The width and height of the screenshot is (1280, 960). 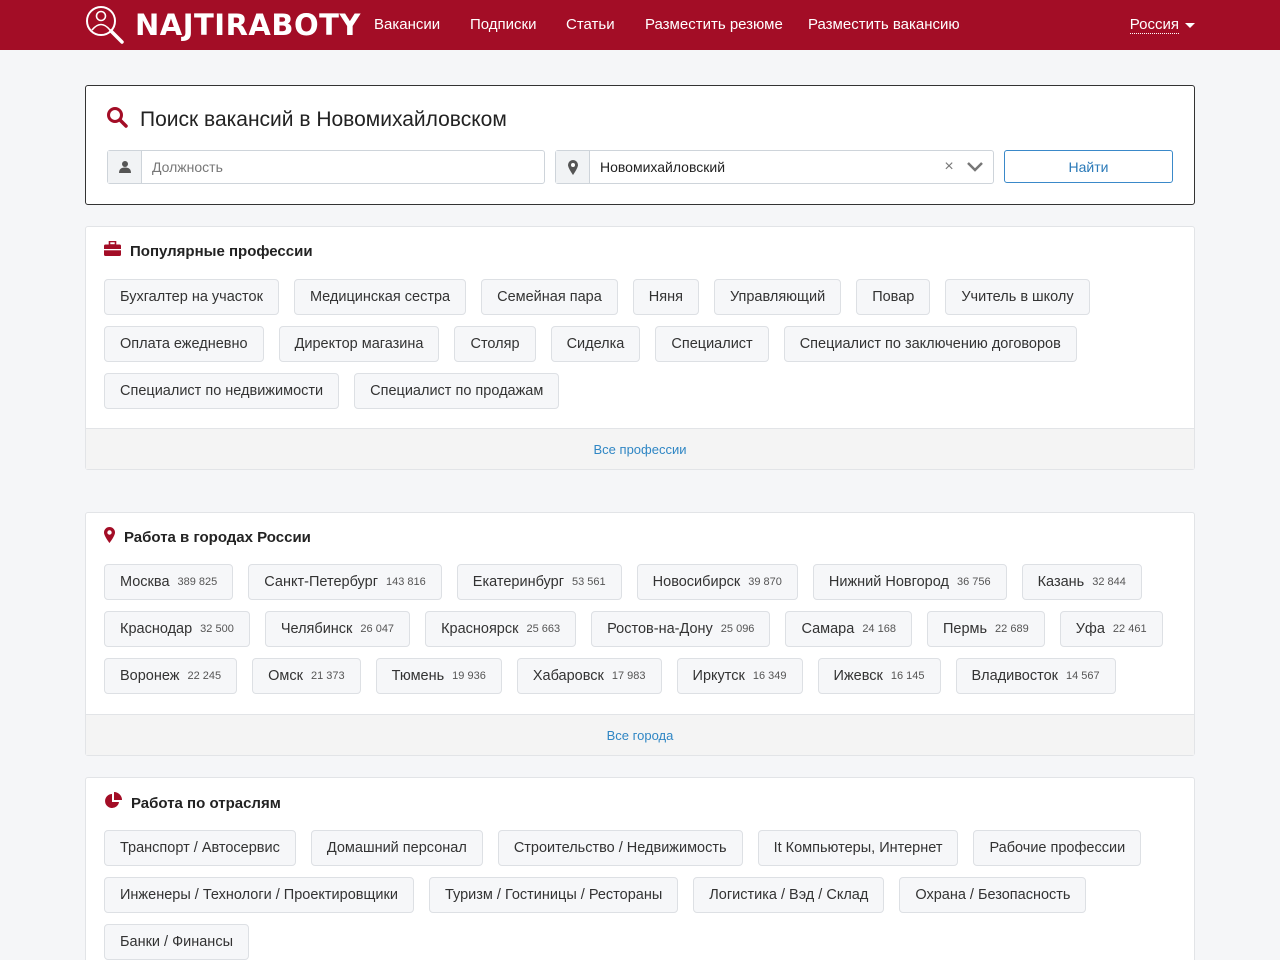 I want to click on nav-post-resume: Разместить резюме, so click(x=714, y=24).